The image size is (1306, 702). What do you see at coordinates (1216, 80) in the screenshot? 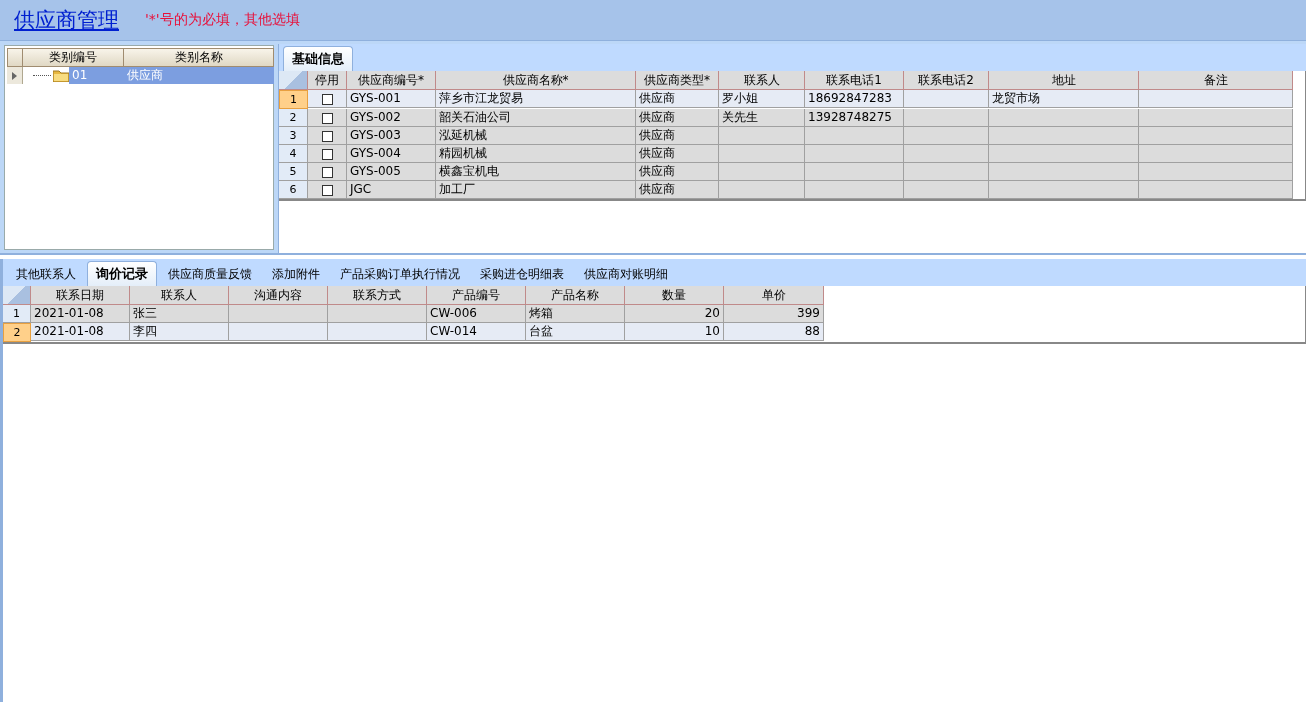
I see `column-header: 备注` at bounding box center [1216, 80].